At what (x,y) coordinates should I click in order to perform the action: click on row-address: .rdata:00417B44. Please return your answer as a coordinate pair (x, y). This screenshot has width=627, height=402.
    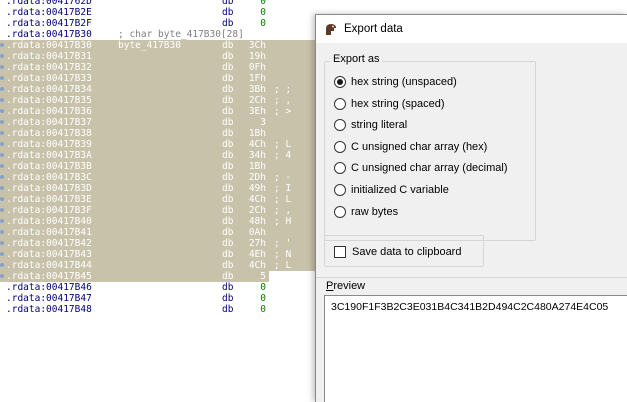
    Looking at the image, I should click on (49, 265).